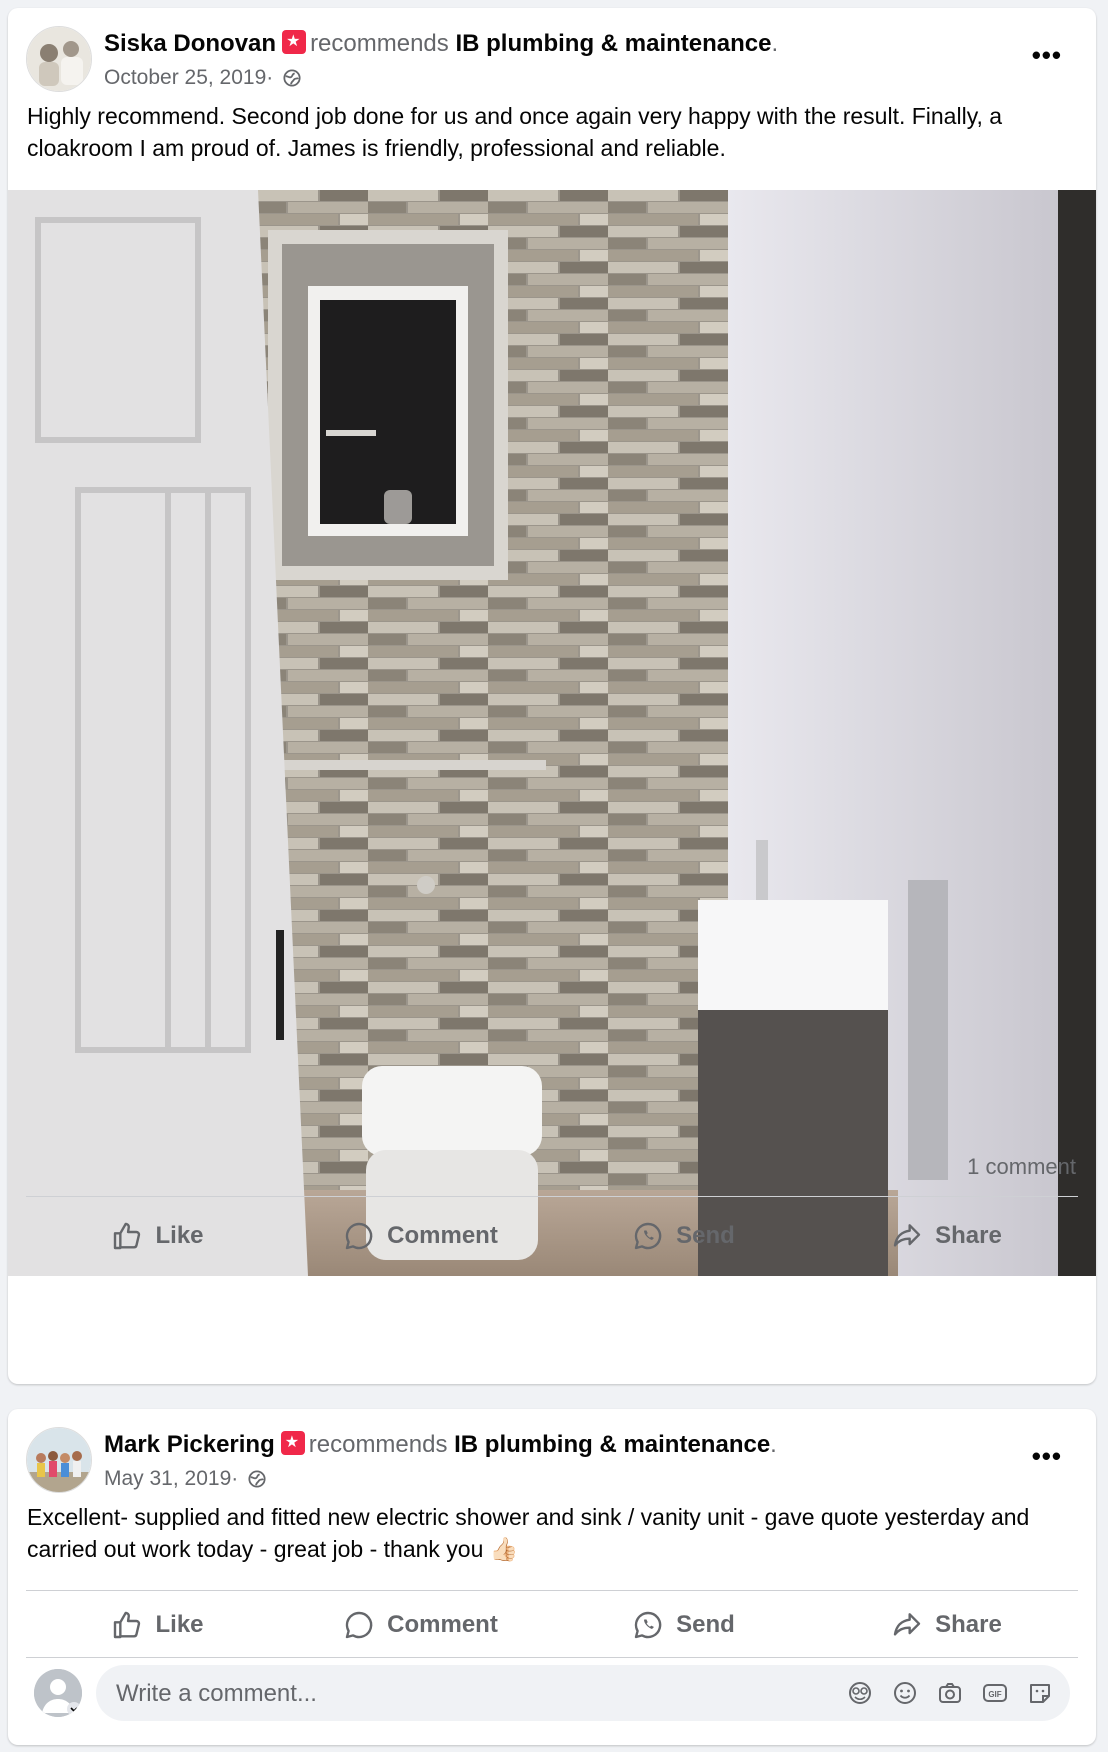  Describe the element at coordinates (1021, 1167) in the screenshot. I see `comments-count: 1 comment` at that location.